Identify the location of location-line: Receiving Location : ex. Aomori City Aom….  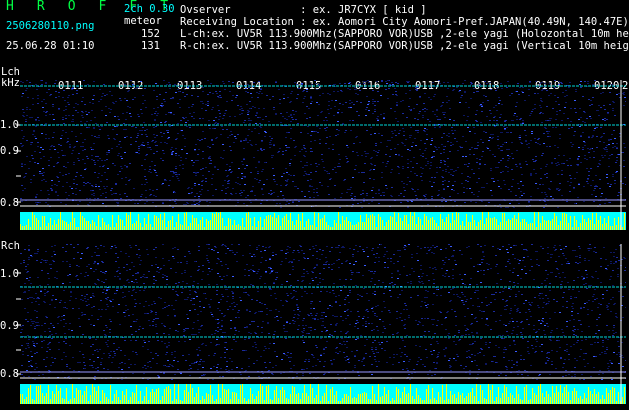
(404, 22).